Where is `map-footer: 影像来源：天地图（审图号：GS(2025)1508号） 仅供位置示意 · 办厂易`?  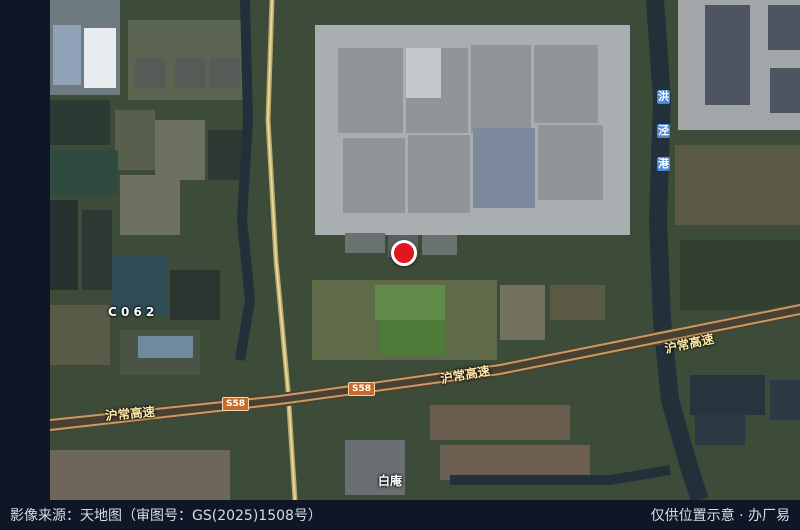 map-footer: 影像来源：天地图（审图号：GS(2025)1508号） 仅供位置示意 · 办厂易 is located at coordinates (400, 515).